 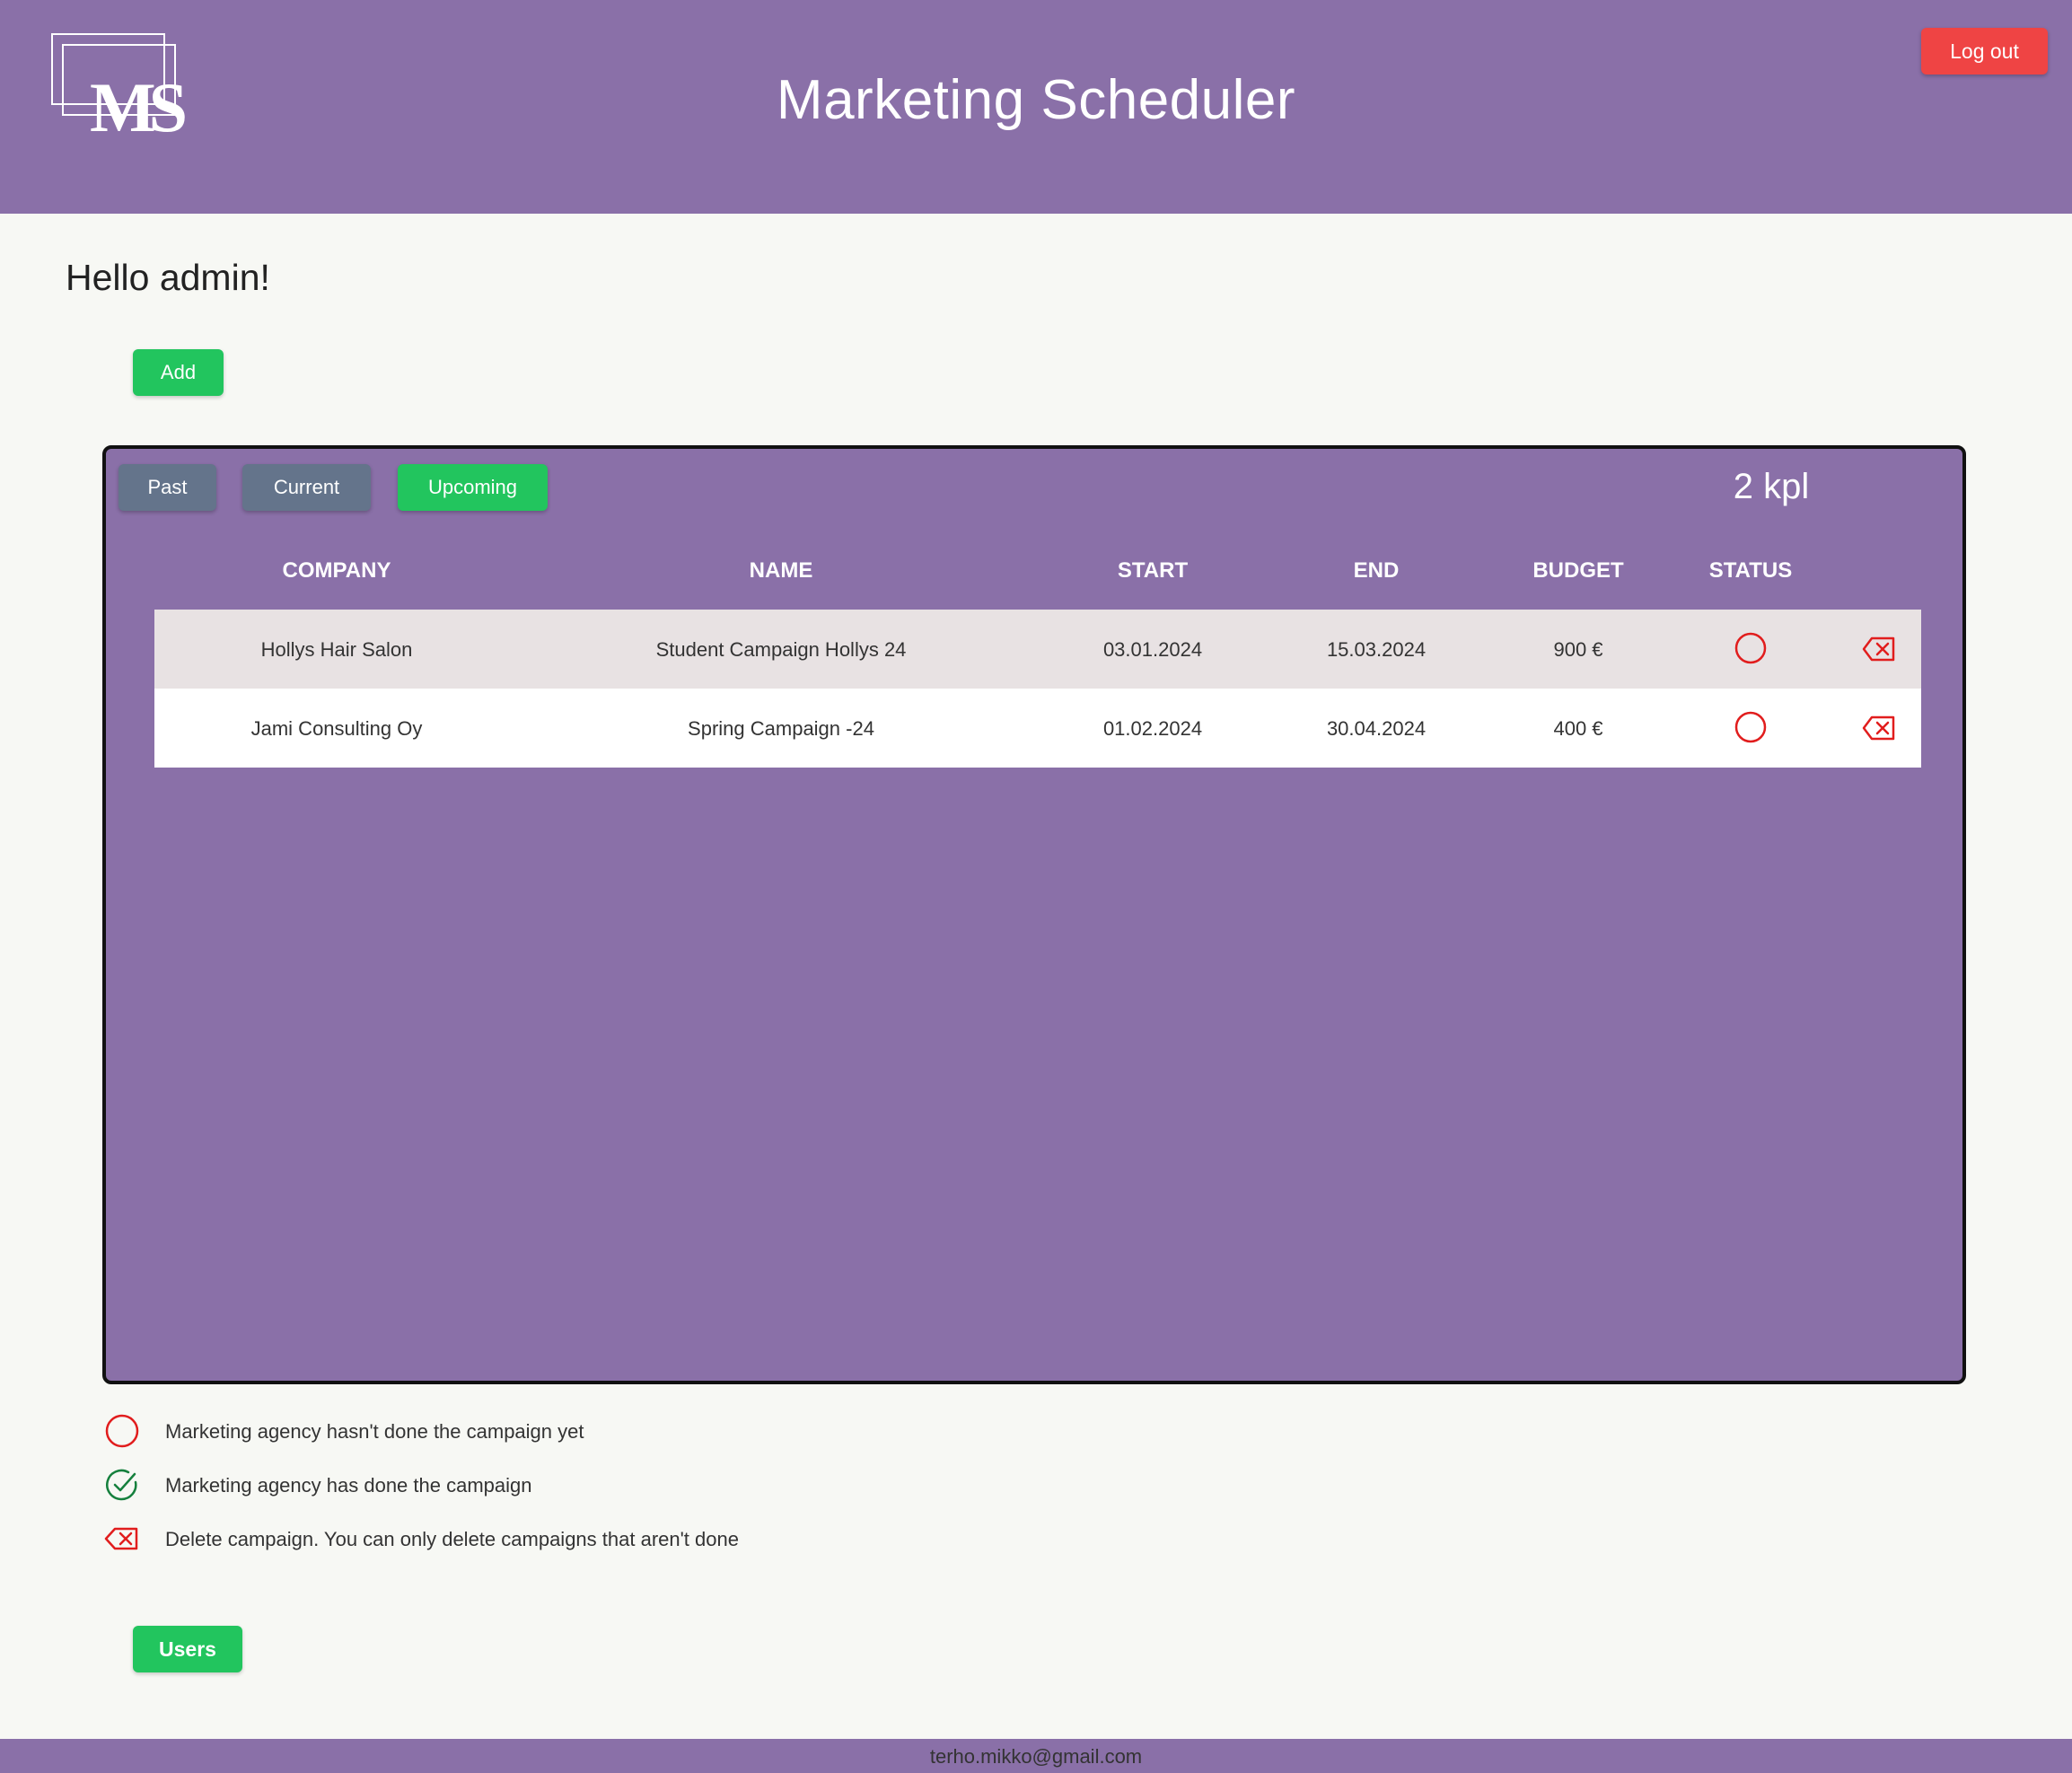 What do you see at coordinates (473, 487) in the screenshot?
I see `filter-upcoming-button: Upcoming` at bounding box center [473, 487].